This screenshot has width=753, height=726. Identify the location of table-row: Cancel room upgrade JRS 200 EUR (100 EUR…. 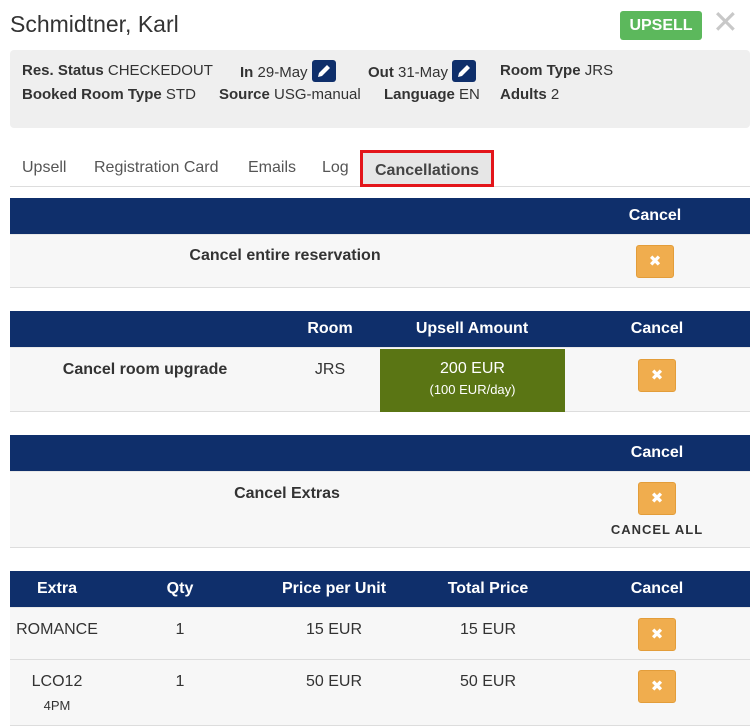
(380, 379).